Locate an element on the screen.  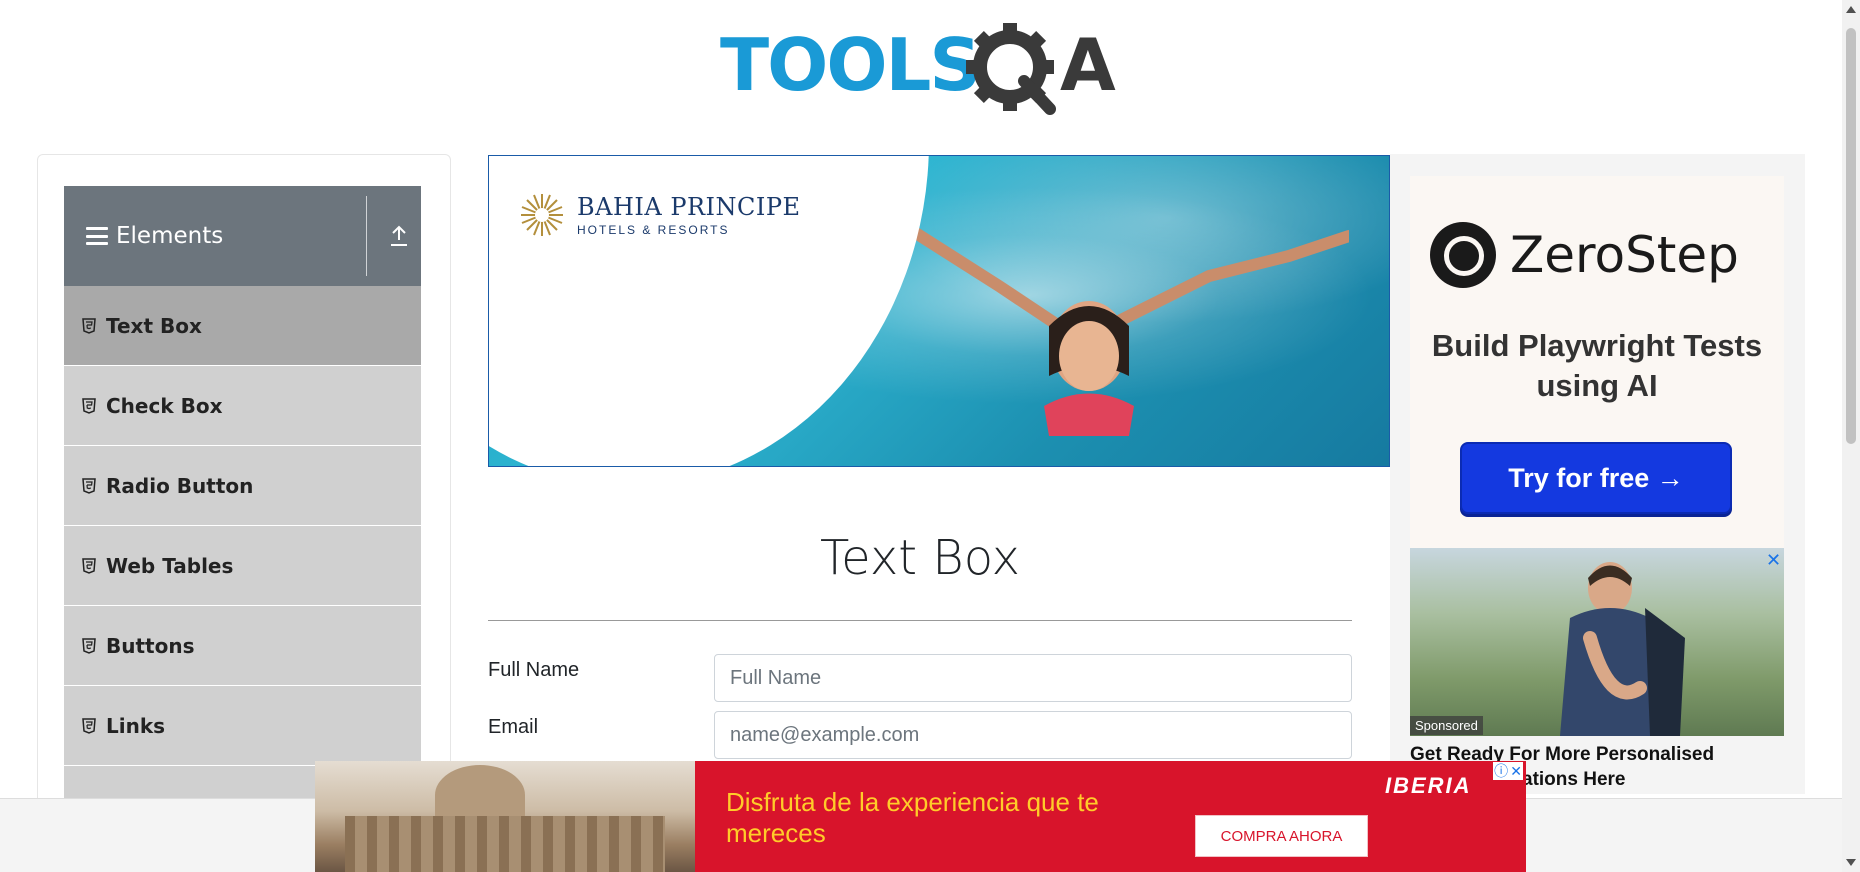
email-label: Email is located at coordinates (513, 727).